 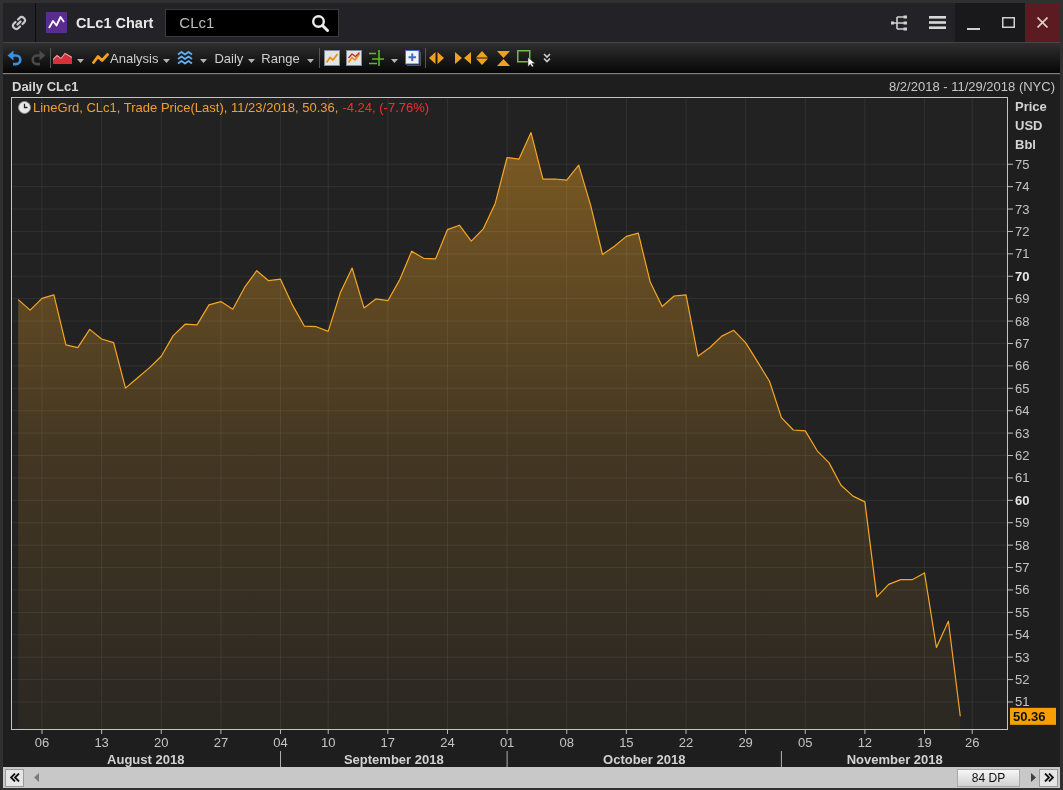 I want to click on zoom-box-icon, so click(x=412, y=58).